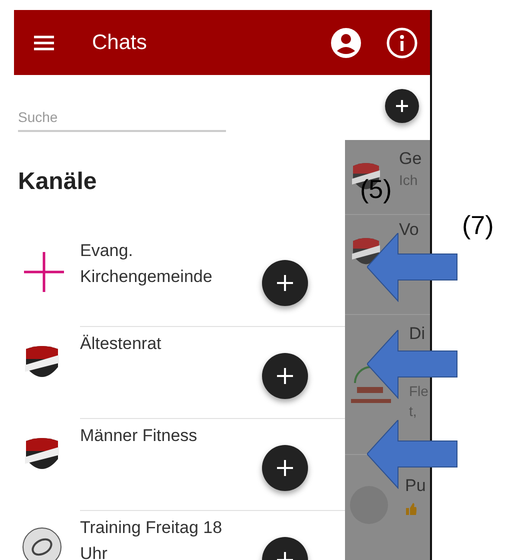 Image resolution: width=505 pixels, height=560 pixels. What do you see at coordinates (376, 189) in the screenshot?
I see `annotation-label: (5)` at bounding box center [376, 189].